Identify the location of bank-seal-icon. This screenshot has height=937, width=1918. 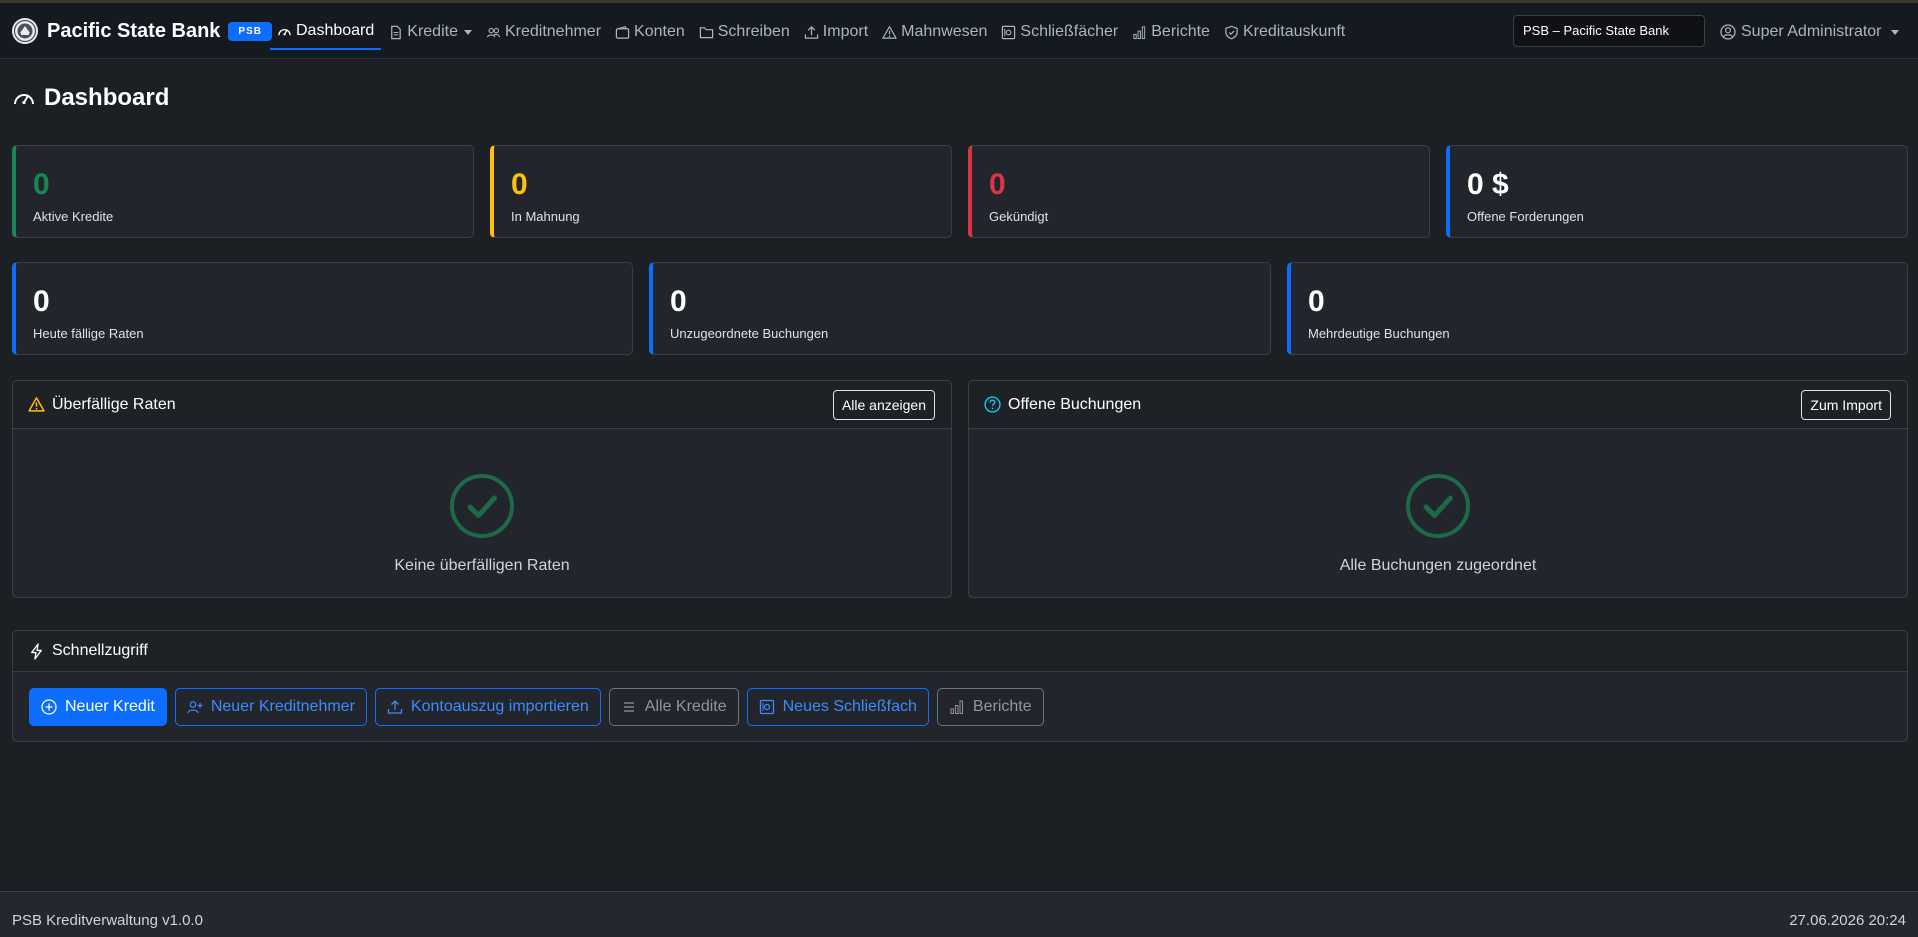
(25, 31).